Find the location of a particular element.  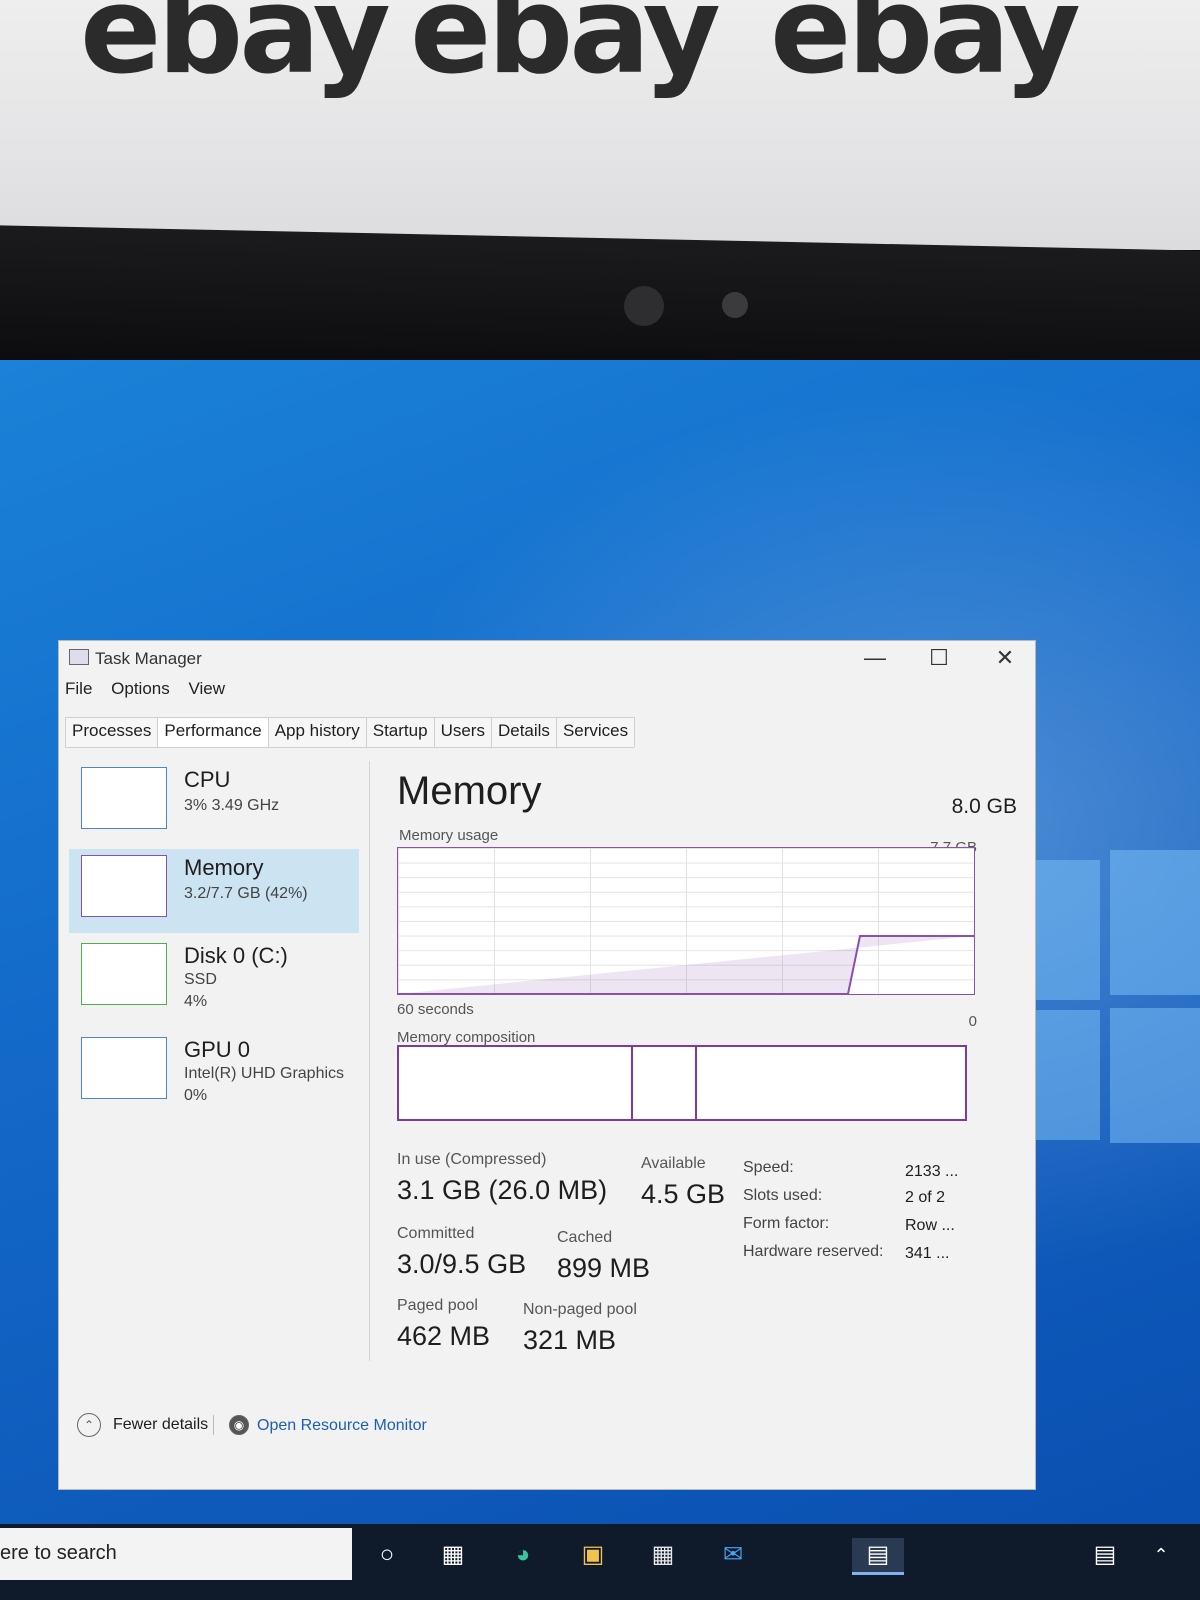

maximize-button: ☐ is located at coordinates (939, 658).